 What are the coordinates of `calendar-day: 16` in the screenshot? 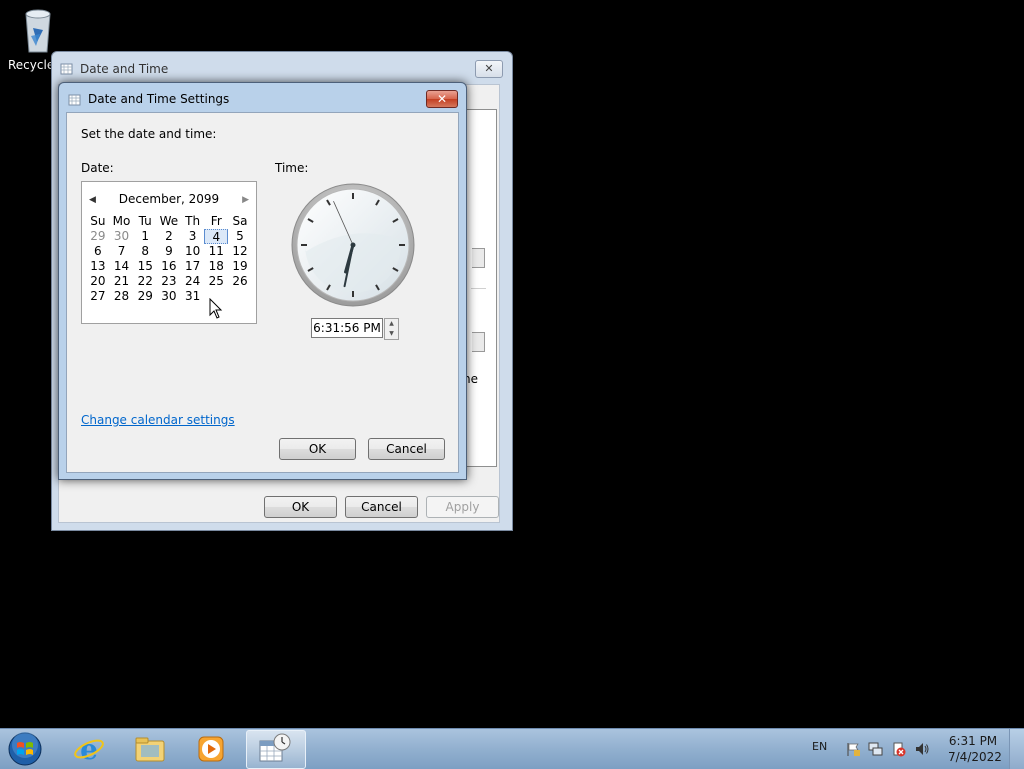 It's located at (169, 266).